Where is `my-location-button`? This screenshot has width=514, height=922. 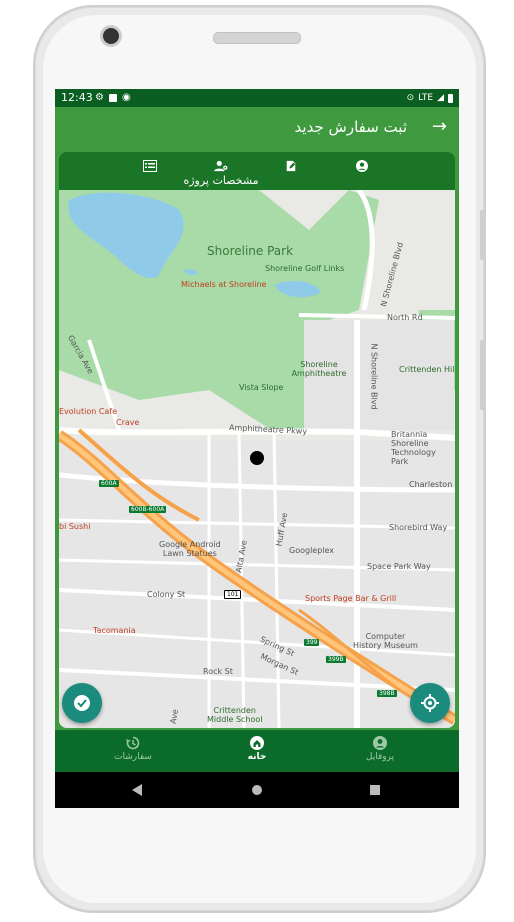
my-location-button is located at coordinates (430, 703).